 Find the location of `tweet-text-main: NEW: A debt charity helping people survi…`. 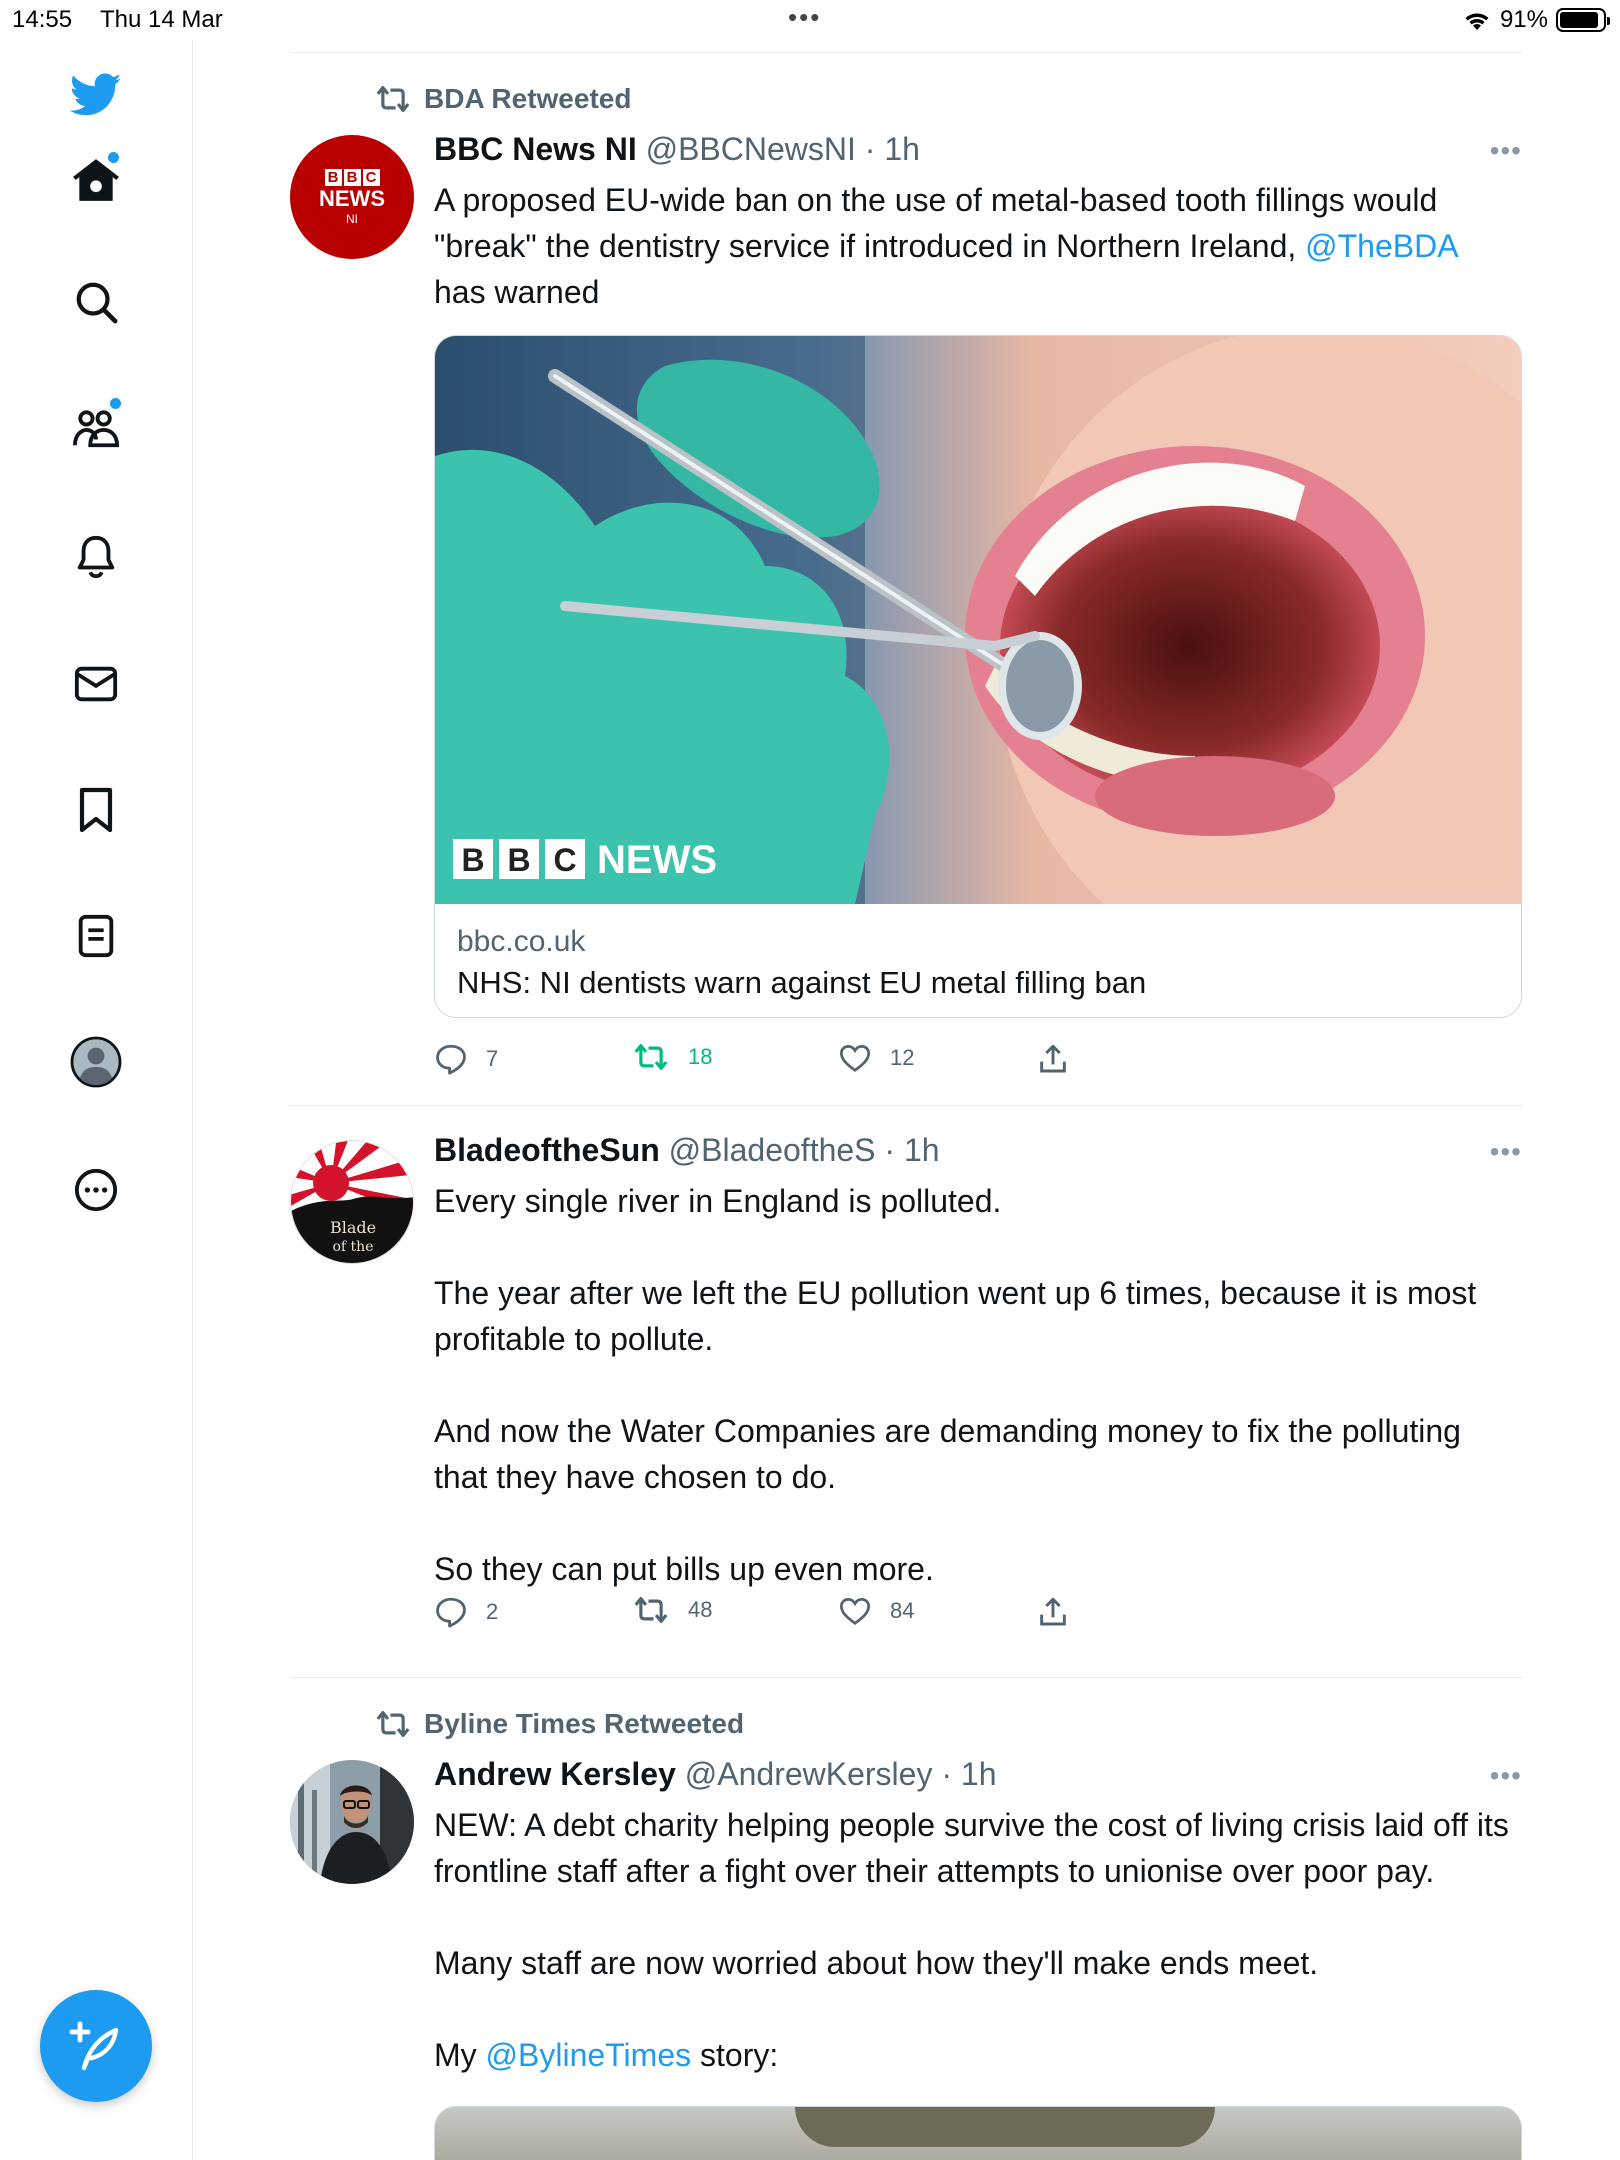

tweet-text-main: NEW: A debt charity helping people survi… is located at coordinates (971, 1894).